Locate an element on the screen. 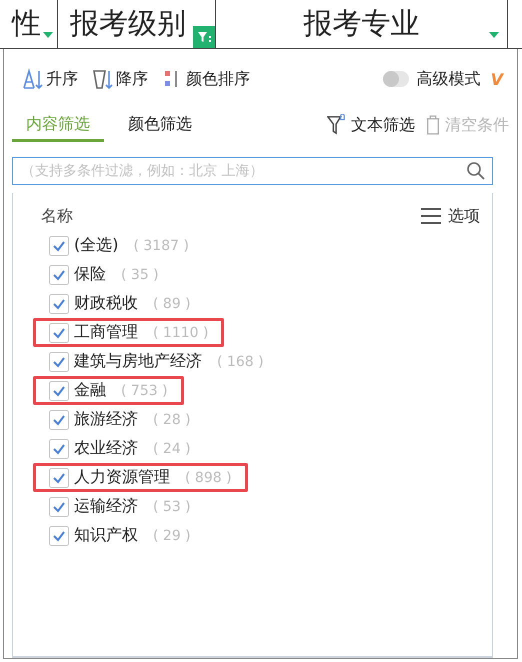  item-count: ( 1110 ) is located at coordinates (180, 332).